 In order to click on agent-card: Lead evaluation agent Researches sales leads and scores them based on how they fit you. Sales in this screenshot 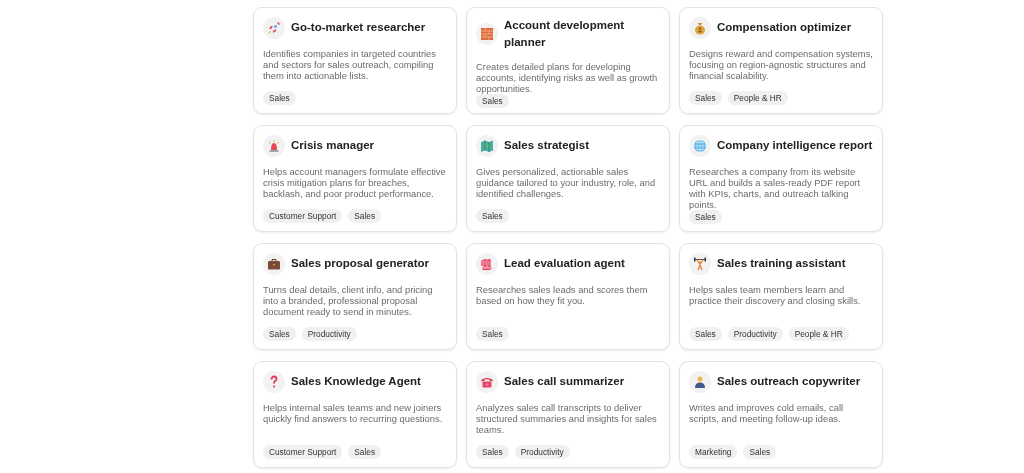, I will do `click(568, 296)`.